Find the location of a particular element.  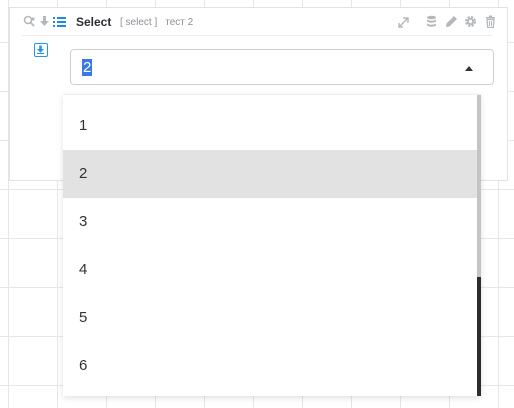

select-option: 5 is located at coordinates (270, 318).